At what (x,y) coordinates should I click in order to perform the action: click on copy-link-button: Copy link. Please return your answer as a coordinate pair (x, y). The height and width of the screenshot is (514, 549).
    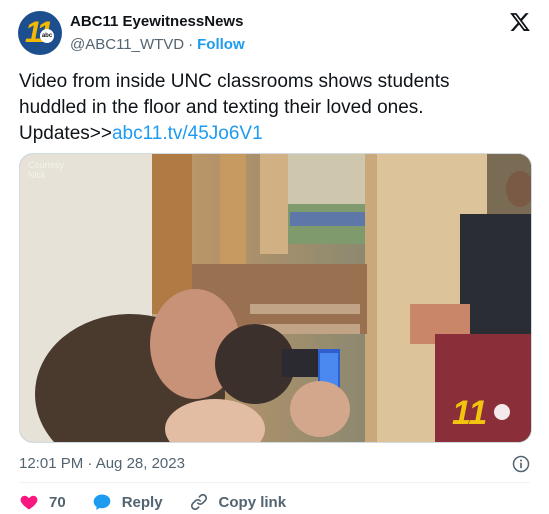
    Looking at the image, I should click on (238, 502).